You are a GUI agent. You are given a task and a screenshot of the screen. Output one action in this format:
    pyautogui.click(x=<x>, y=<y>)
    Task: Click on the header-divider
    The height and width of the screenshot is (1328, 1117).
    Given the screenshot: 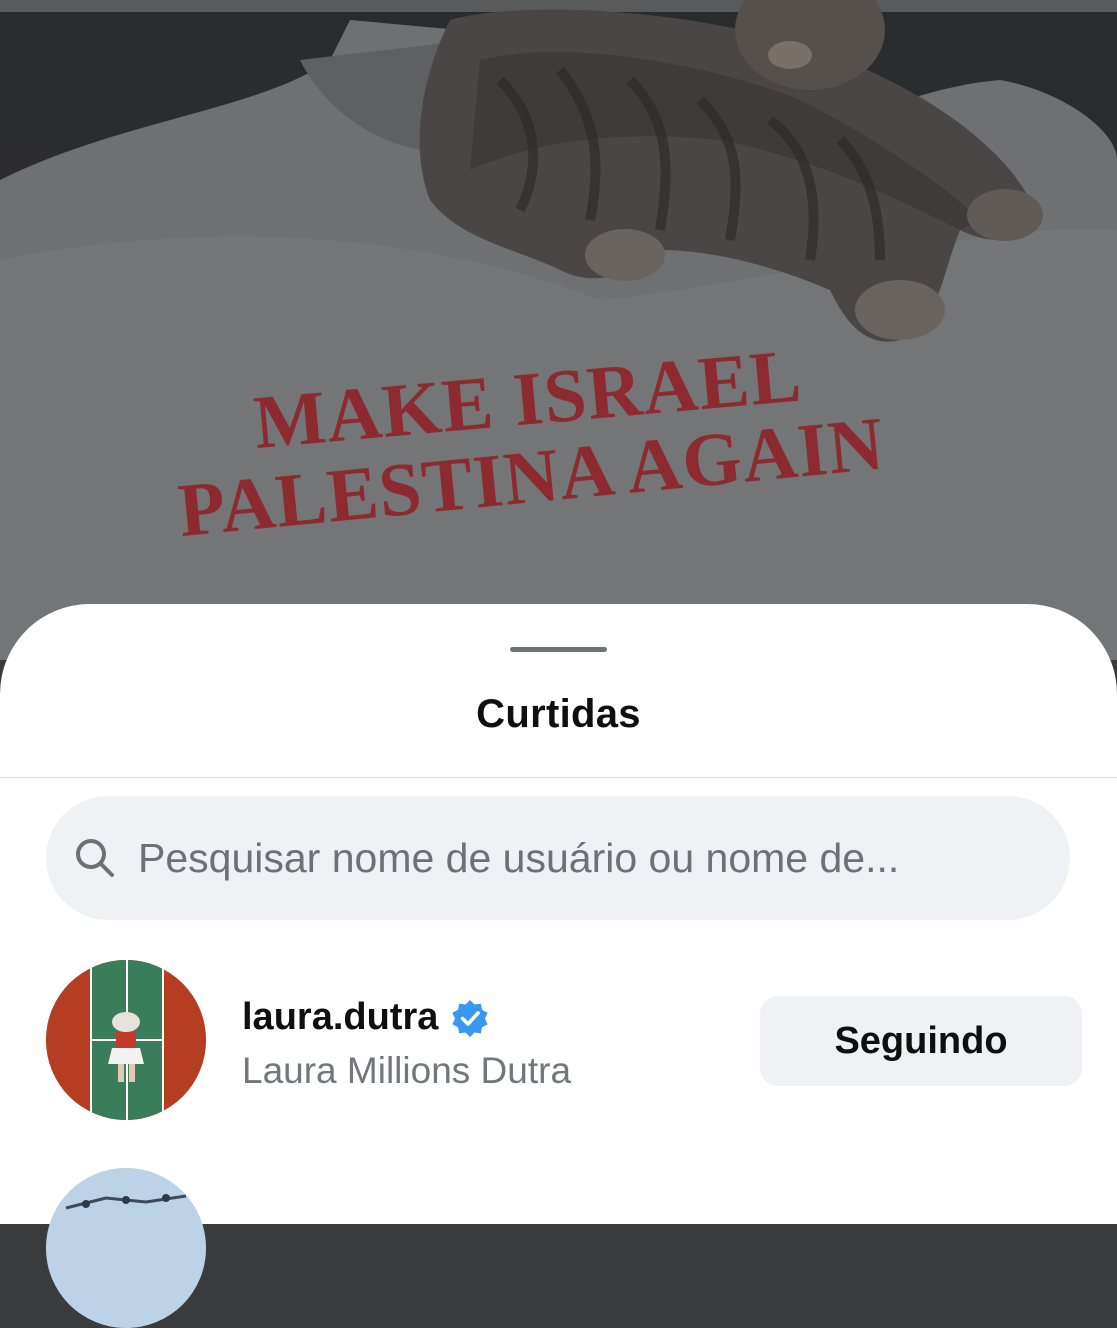 What is the action you would take?
    pyautogui.click(x=558, y=777)
    